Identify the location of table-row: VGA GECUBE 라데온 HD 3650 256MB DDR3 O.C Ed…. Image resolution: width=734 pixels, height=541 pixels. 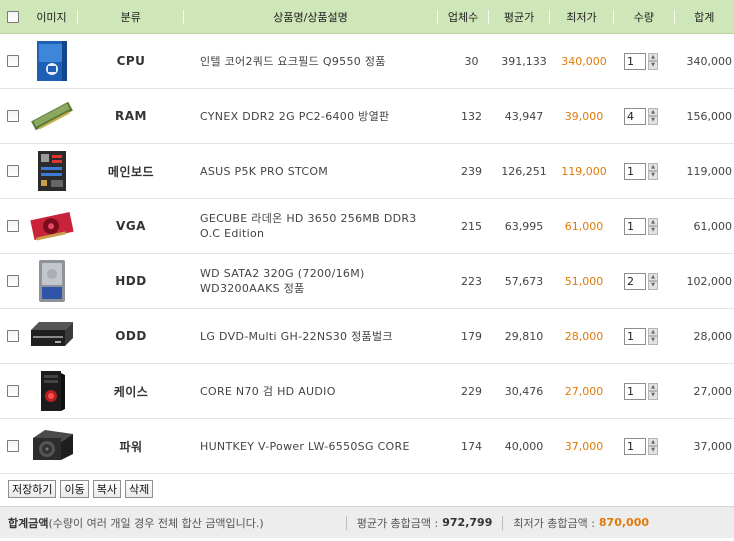
(367, 226).